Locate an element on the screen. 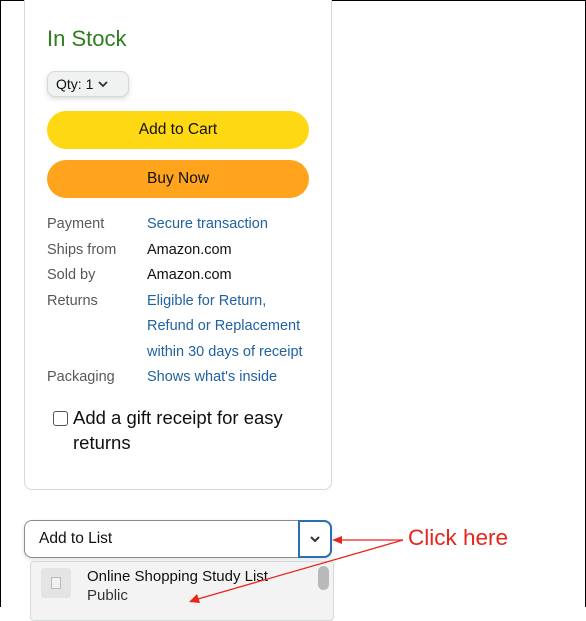 The width and height of the screenshot is (586, 621). list-thumbnail-icon is located at coordinates (56, 583).